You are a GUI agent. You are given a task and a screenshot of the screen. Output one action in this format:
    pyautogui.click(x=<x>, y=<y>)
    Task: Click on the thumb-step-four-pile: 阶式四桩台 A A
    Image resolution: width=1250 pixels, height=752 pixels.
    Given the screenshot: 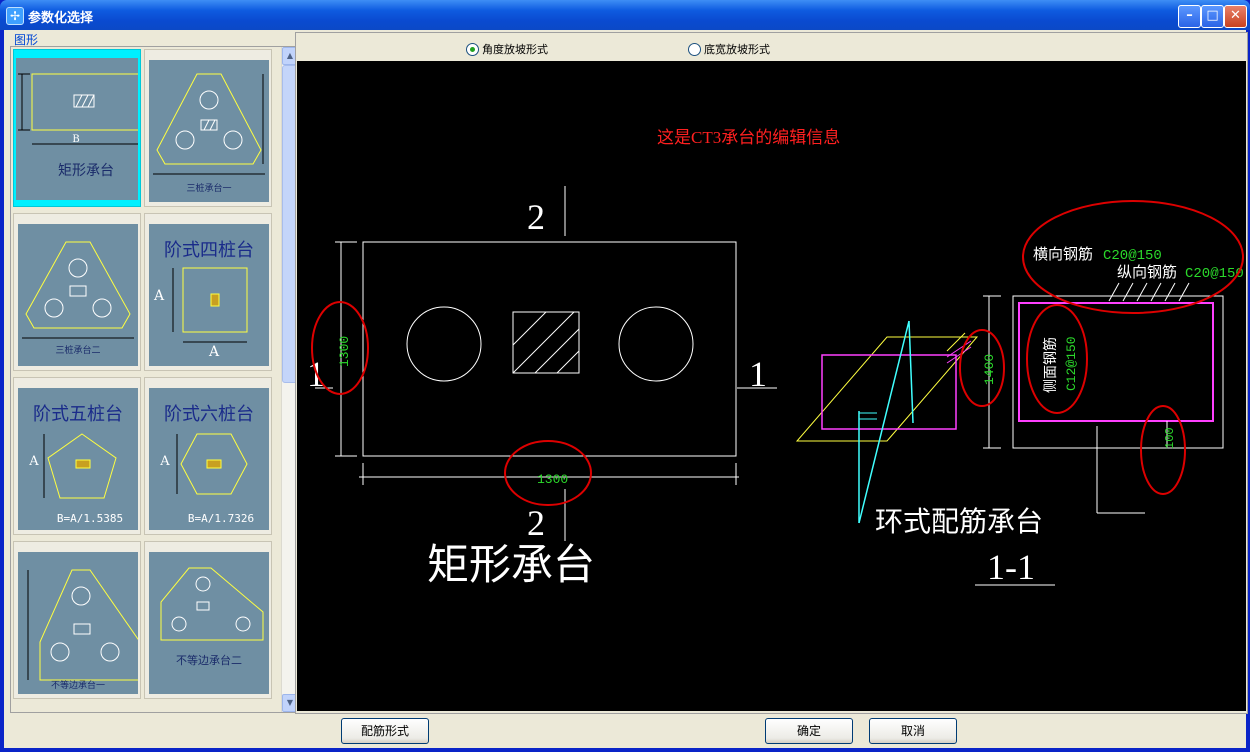 What is the action you would take?
    pyautogui.click(x=208, y=292)
    